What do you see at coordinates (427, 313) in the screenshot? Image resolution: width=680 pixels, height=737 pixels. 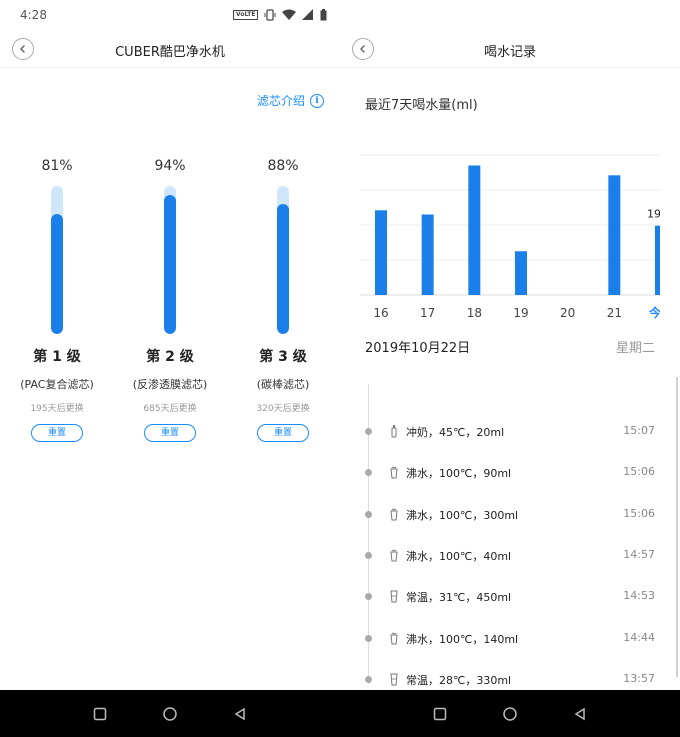 I see `x-tick-label: 17` at bounding box center [427, 313].